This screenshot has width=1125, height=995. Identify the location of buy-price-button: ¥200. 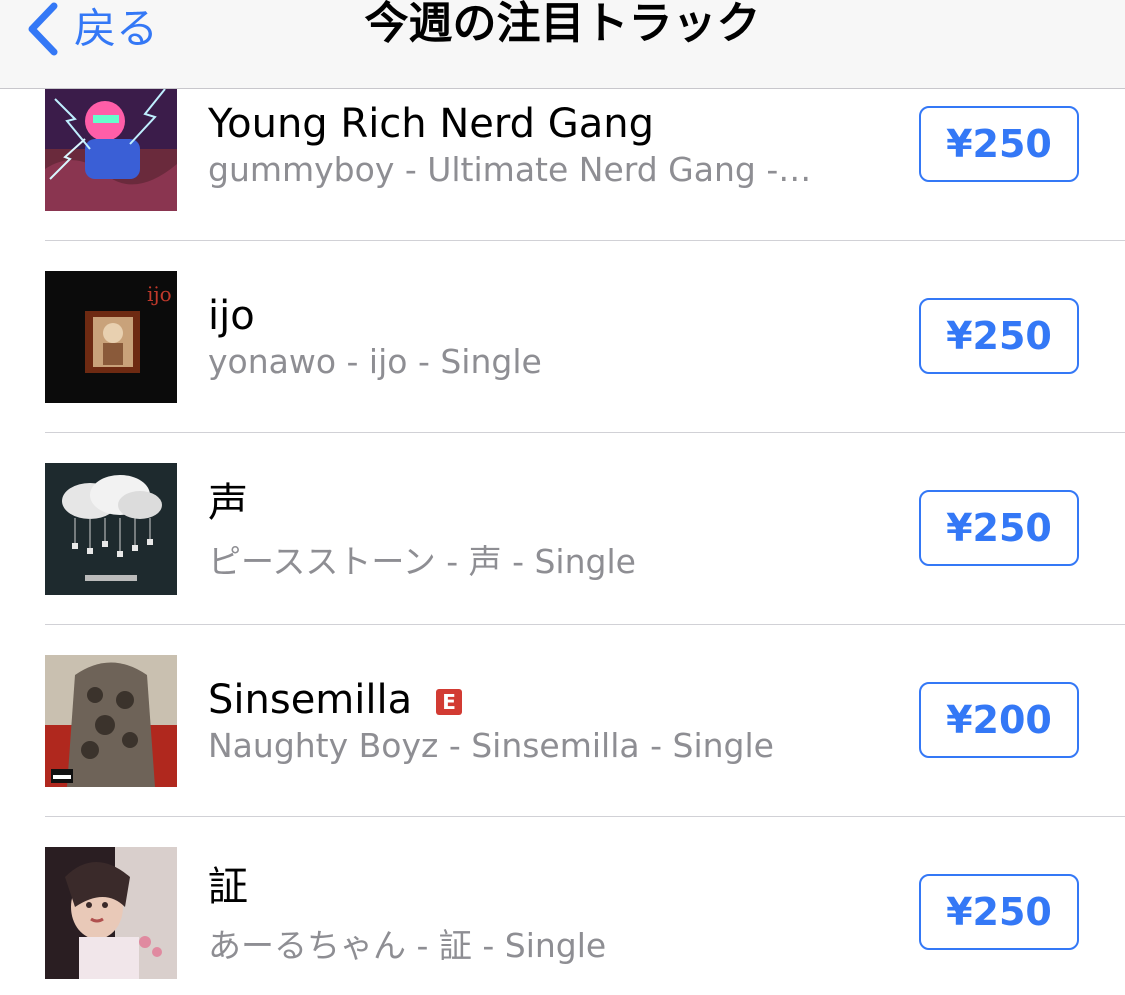
(999, 720).